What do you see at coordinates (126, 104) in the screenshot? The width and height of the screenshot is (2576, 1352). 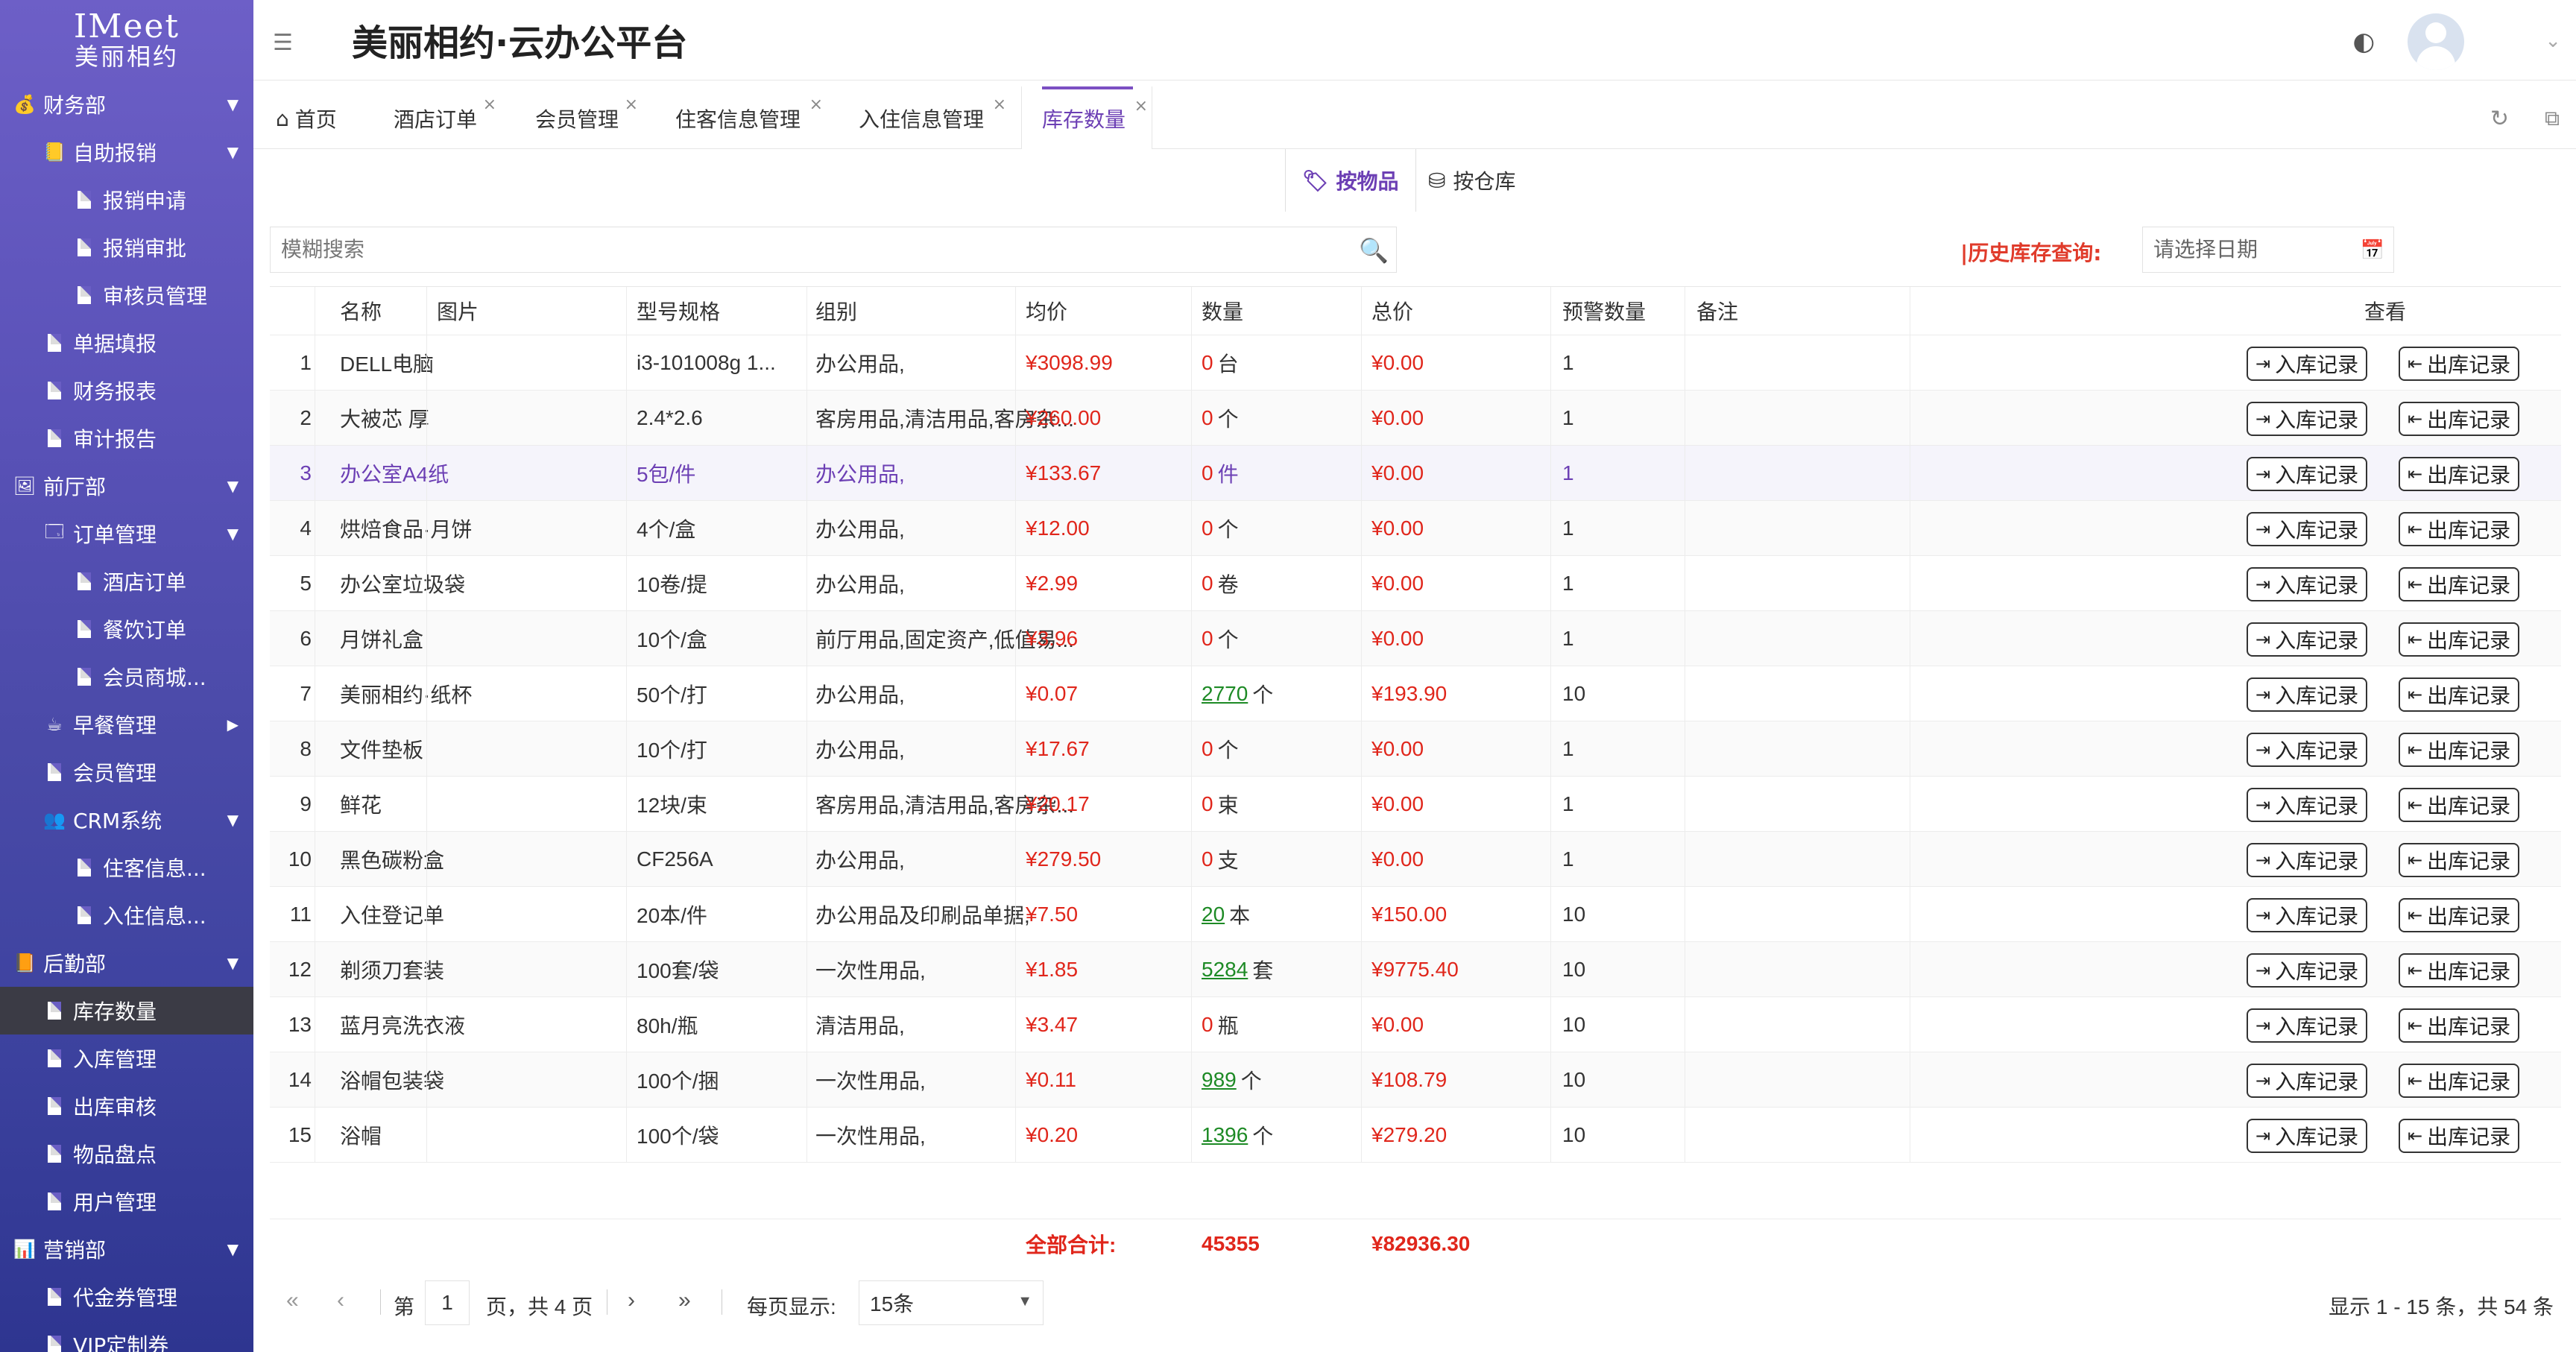 I see `sidebar-item: 💰 财务部 ▼` at bounding box center [126, 104].